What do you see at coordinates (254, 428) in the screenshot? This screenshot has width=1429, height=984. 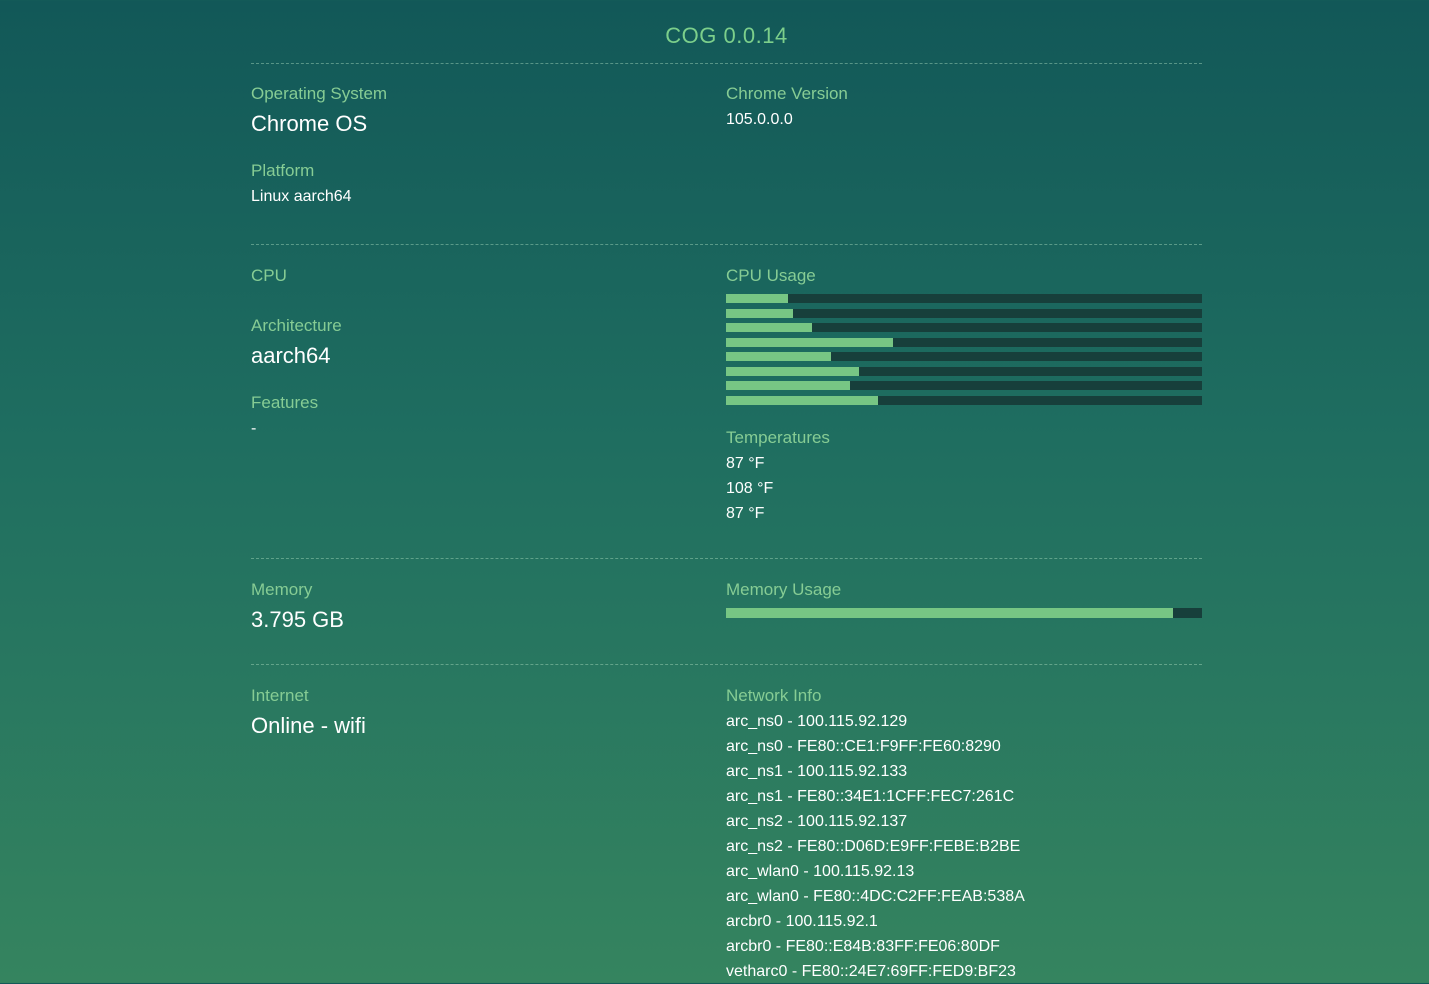 I see `features-value: -` at bounding box center [254, 428].